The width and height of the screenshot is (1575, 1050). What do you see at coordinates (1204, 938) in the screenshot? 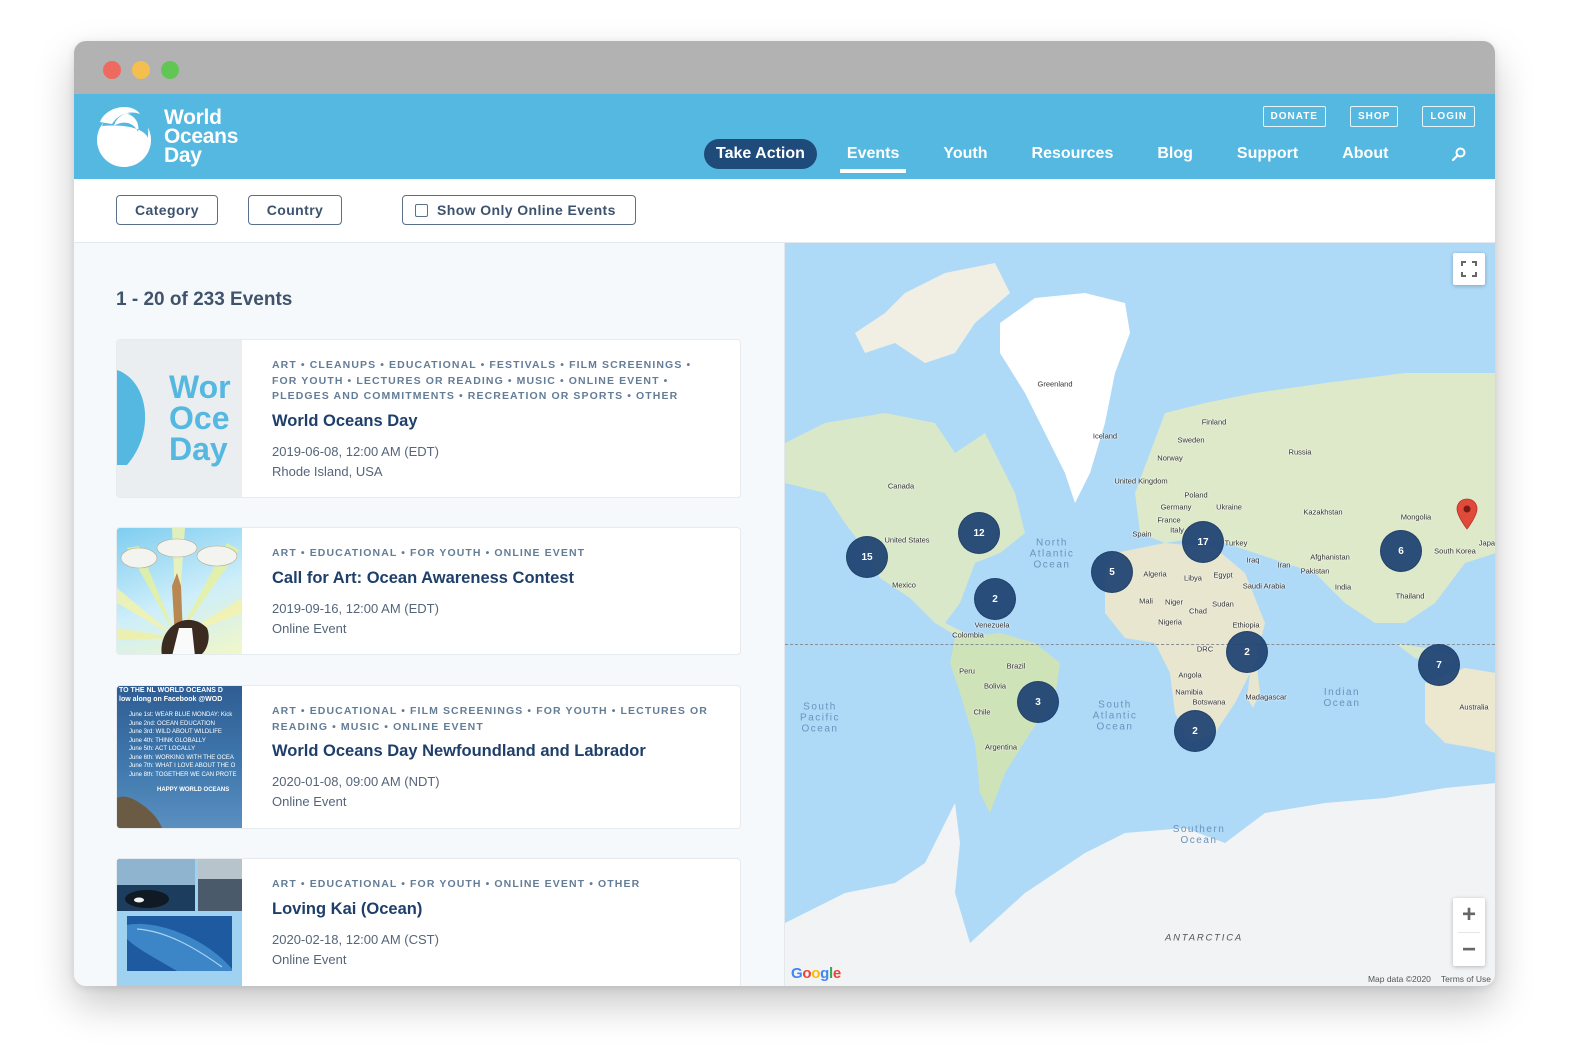
I see `antarctica-label: ANTARCTICA` at bounding box center [1204, 938].